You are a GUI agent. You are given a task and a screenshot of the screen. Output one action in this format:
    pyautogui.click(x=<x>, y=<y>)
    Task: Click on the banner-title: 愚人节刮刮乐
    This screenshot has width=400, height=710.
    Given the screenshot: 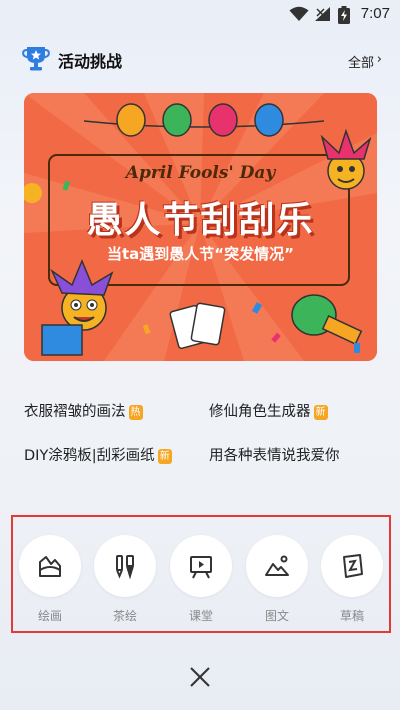 What is the action you would take?
    pyautogui.click(x=200, y=220)
    